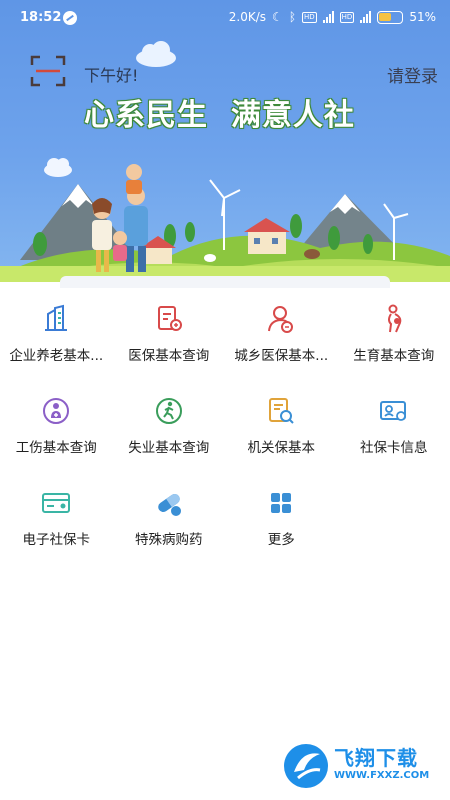  What do you see at coordinates (225, 19) in the screenshot?
I see `status-bar: 18:52 2.0K/s ☾ ᛒ HD HD 51%` at bounding box center [225, 19].